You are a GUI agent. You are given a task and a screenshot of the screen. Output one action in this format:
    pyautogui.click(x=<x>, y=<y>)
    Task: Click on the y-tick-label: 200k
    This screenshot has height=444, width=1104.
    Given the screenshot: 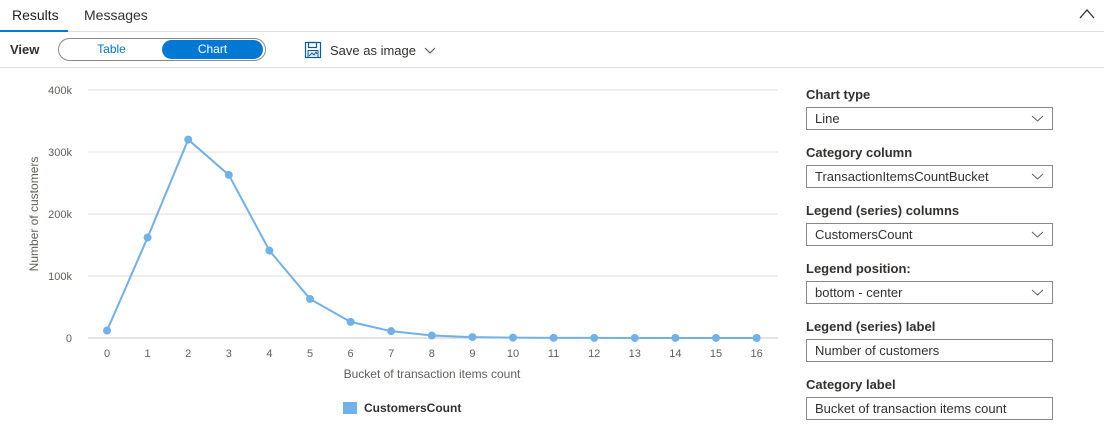 What is the action you would take?
    pyautogui.click(x=60, y=215)
    